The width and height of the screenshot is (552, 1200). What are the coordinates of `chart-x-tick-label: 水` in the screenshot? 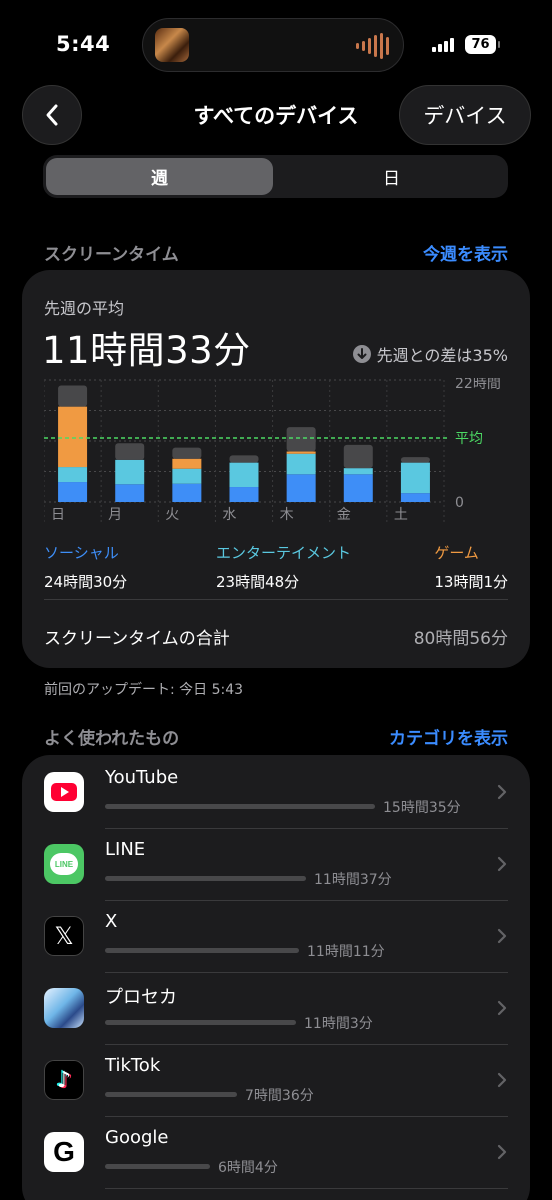 It's located at (229, 515).